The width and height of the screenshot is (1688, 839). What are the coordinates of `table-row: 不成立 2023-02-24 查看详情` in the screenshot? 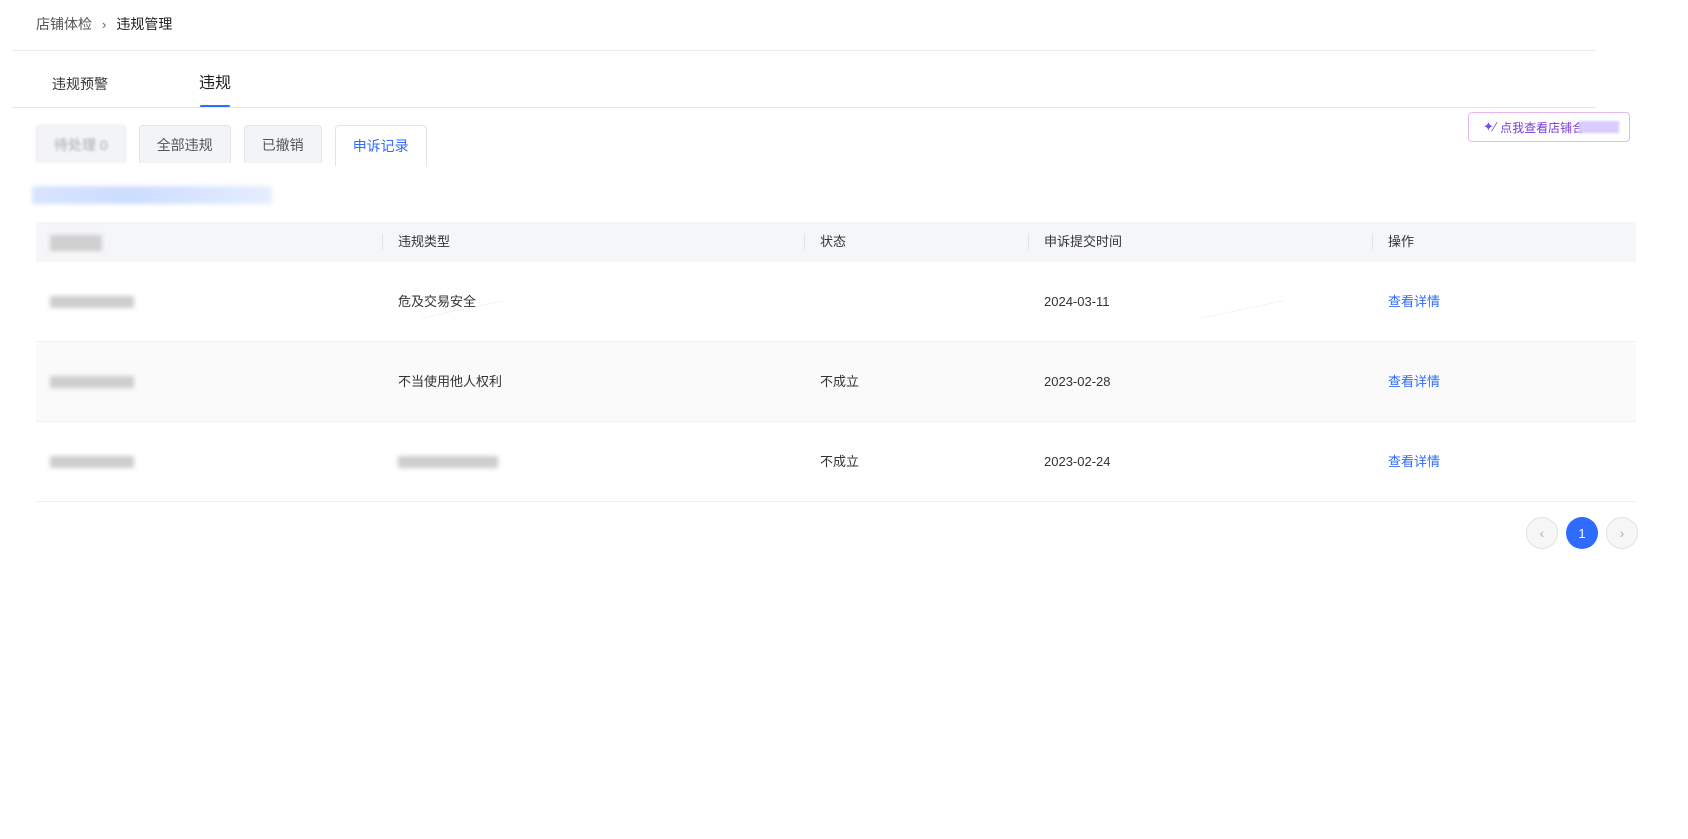 It's located at (836, 462).